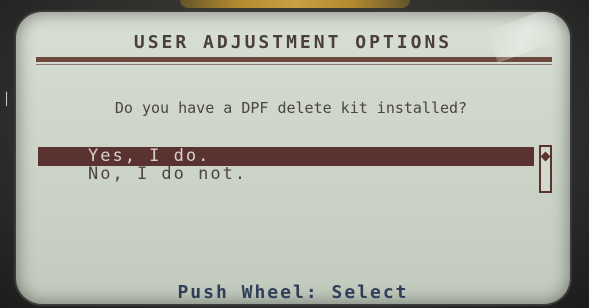  I want to click on title-divider-thin, so click(294, 64).